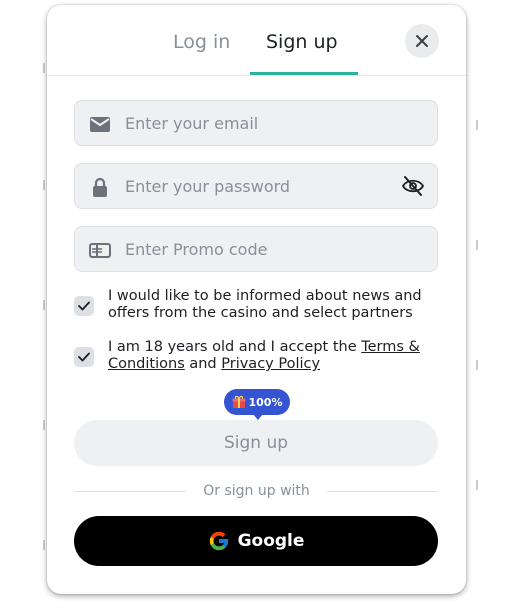 The image size is (520, 608). Describe the element at coordinates (304, 73) in the screenshot. I see `active-tab-indicator` at that location.